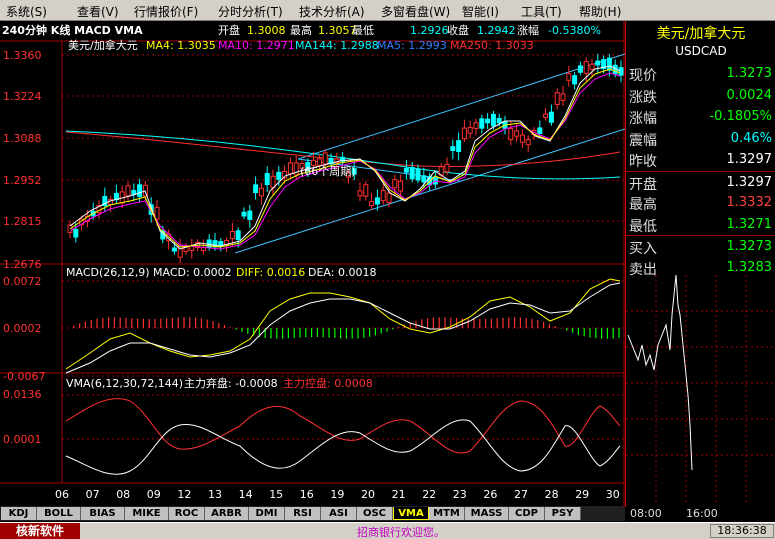 The height and width of the screenshot is (539, 775). What do you see at coordinates (742, 531) in the screenshot?
I see `clock: 18:36:38` at bounding box center [742, 531].